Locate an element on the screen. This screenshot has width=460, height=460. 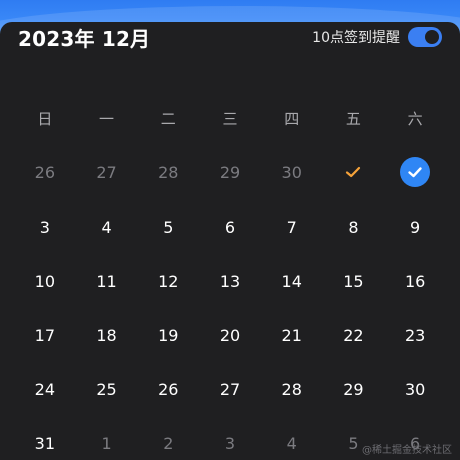
weekday-mon: 一 is located at coordinates (107, 119).